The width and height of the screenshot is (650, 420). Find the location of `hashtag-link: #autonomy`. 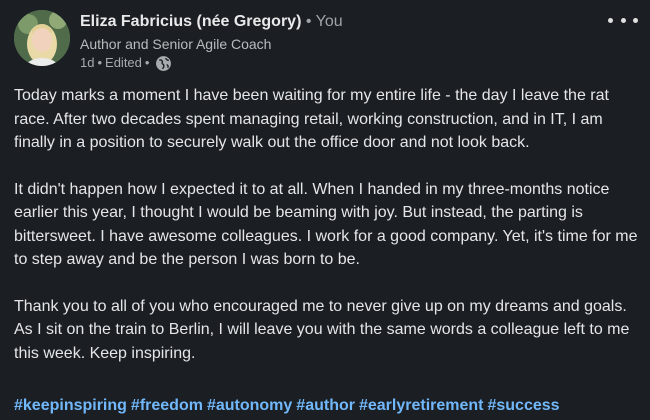

hashtag-link: #autonomy is located at coordinates (249, 405).